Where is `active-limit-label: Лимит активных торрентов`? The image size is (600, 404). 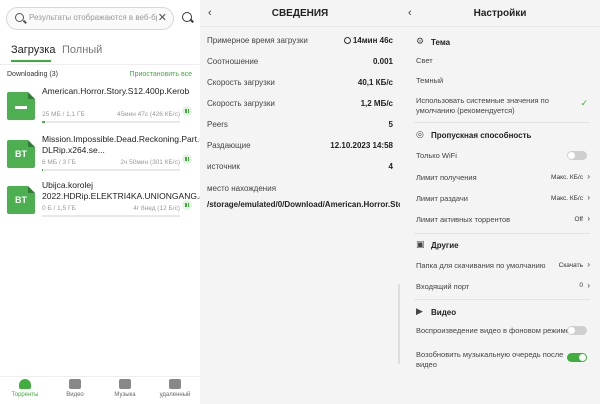 active-limit-label: Лимит активных торрентов is located at coordinates (463, 219).